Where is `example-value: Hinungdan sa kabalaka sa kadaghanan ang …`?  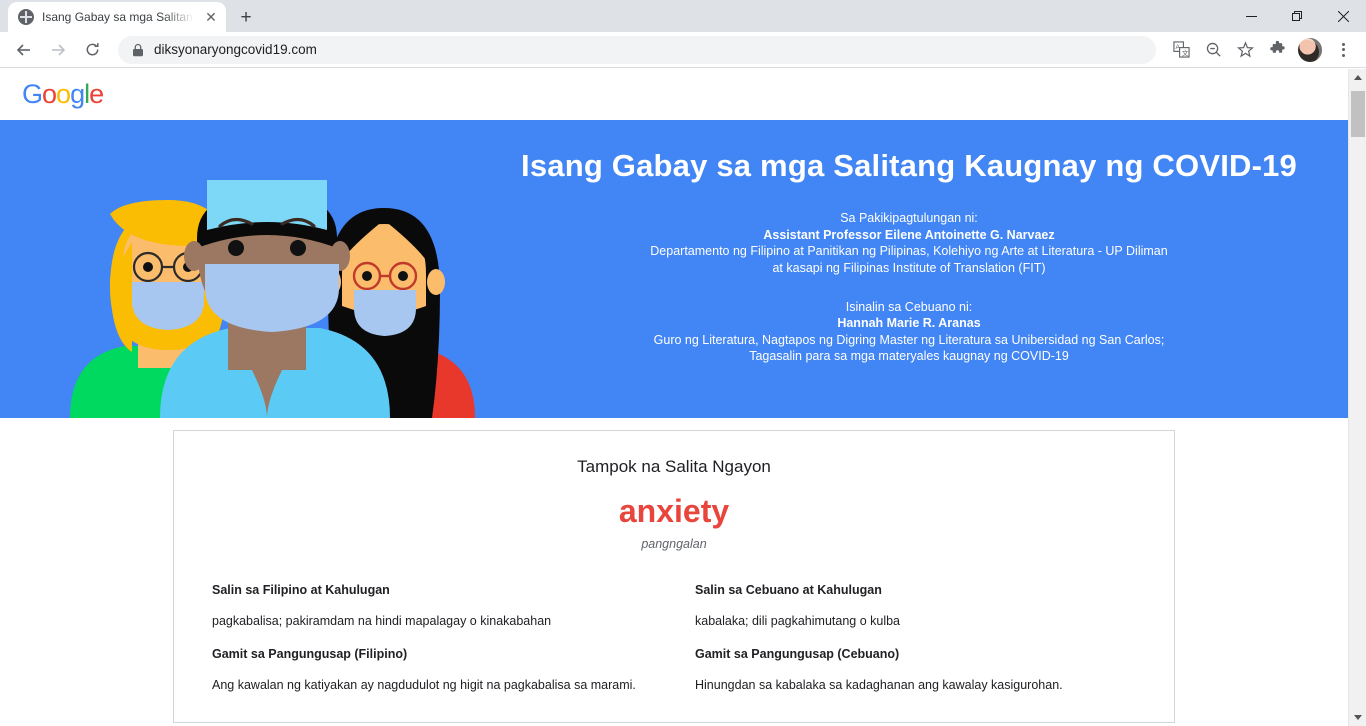
example-value: Hinungdan sa kabalaka sa kadaghanan ang … is located at coordinates (879, 685).